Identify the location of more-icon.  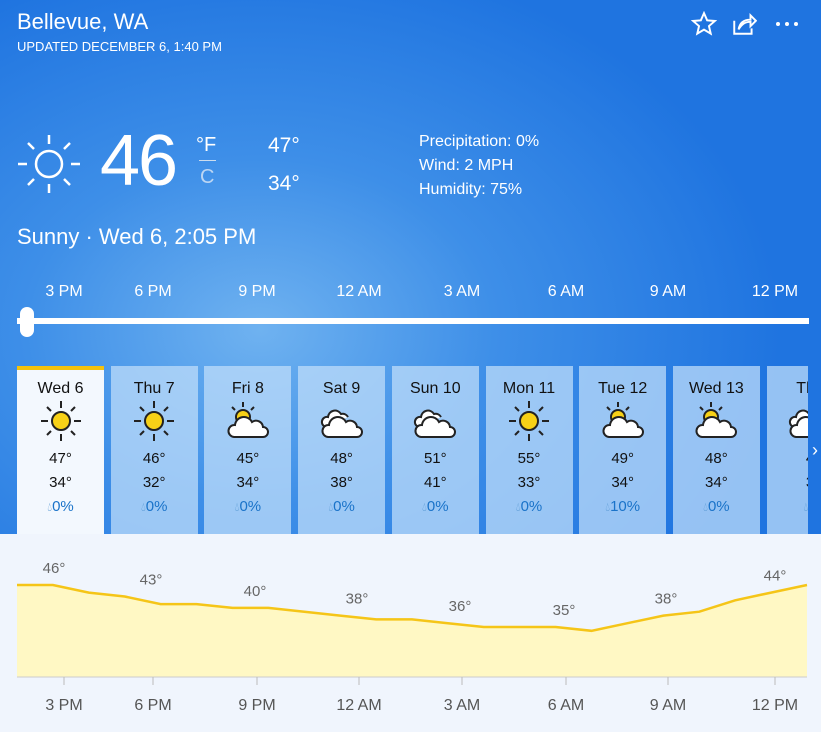
(787, 24).